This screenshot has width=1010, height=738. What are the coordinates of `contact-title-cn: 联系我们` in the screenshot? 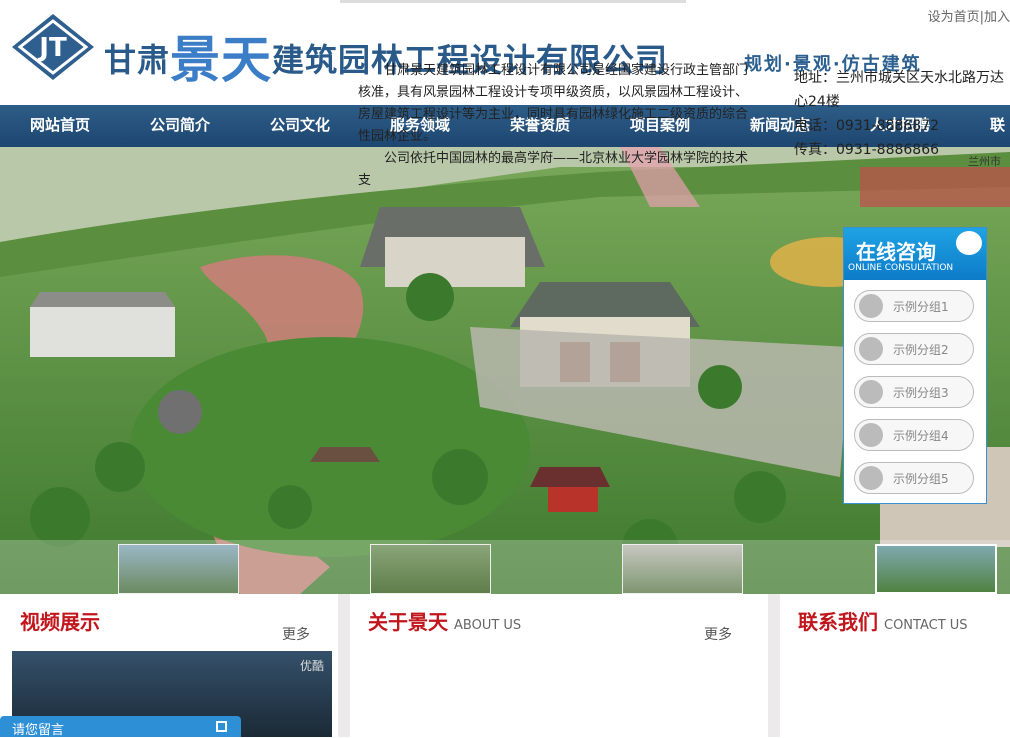 It's located at (838, 622).